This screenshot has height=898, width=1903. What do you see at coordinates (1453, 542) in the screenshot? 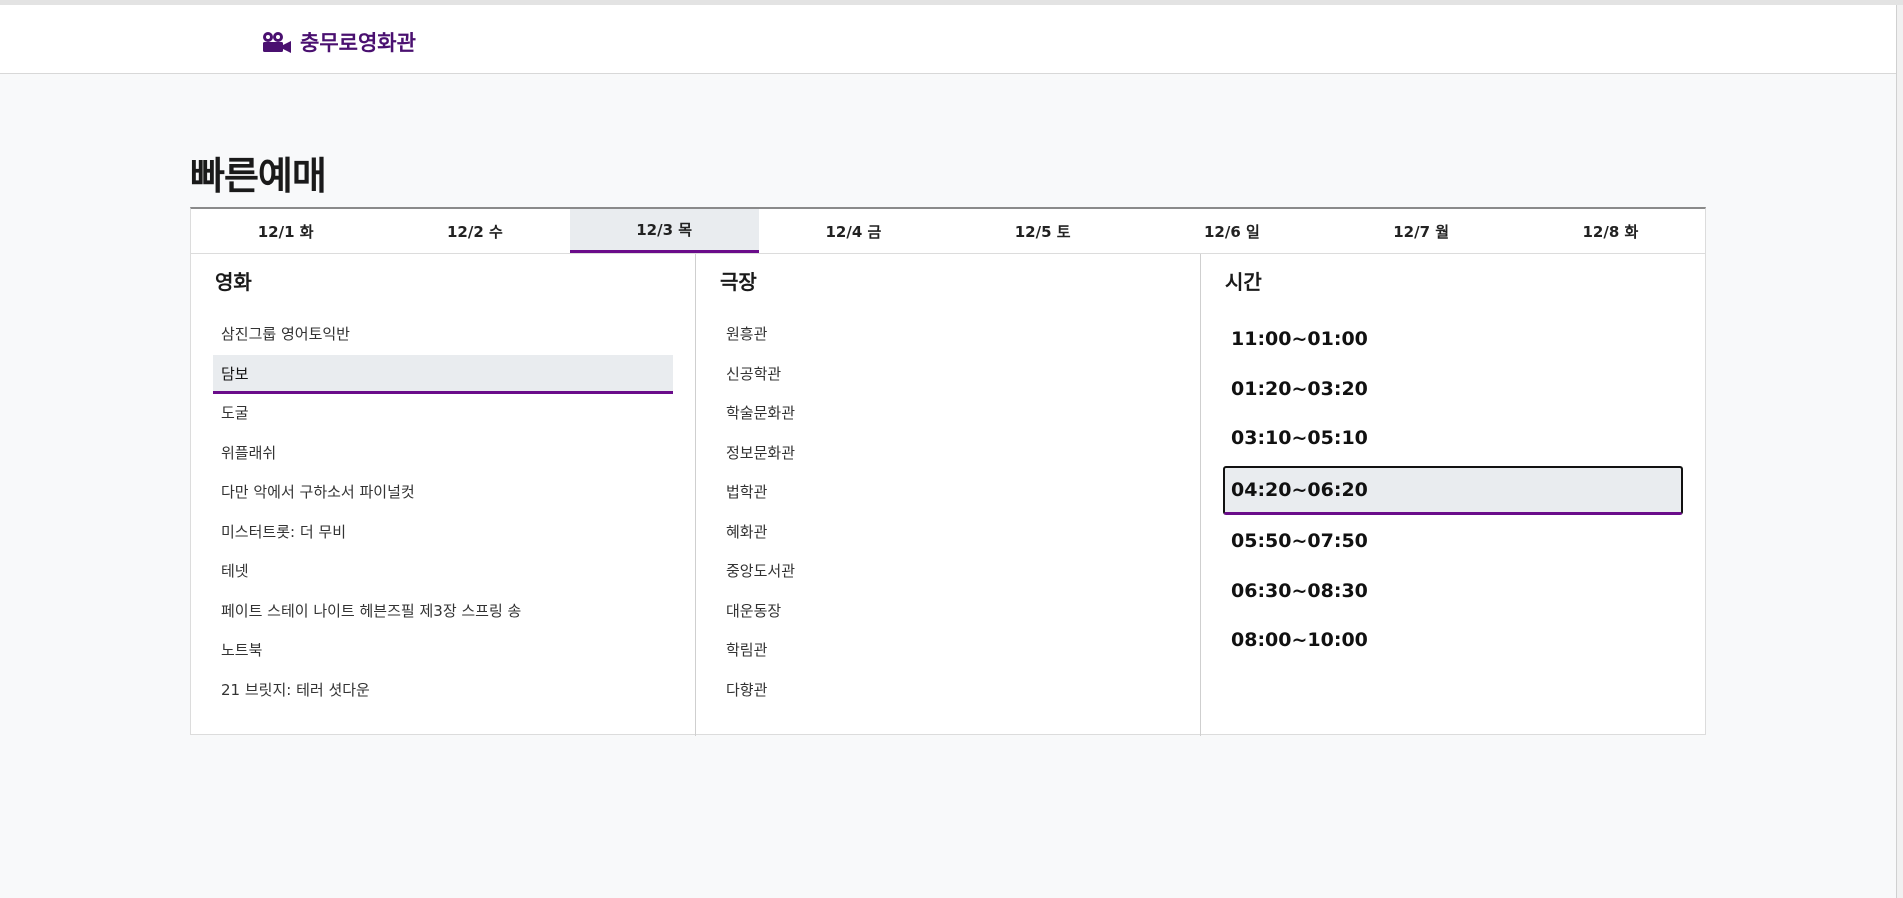
I see `showtime-item: 05:50~07:50` at bounding box center [1453, 542].